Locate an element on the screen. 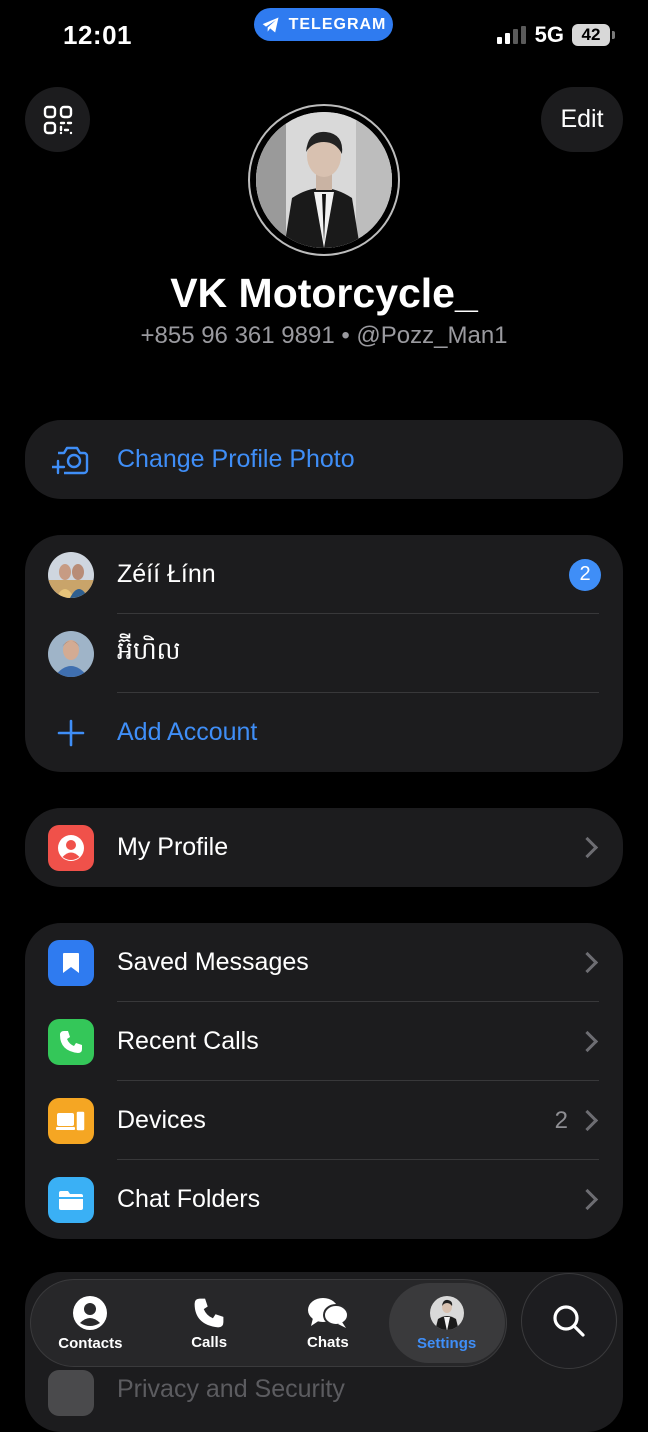 This screenshot has height=1432, width=648. my-profile-card: My Profile is located at coordinates (324, 847).